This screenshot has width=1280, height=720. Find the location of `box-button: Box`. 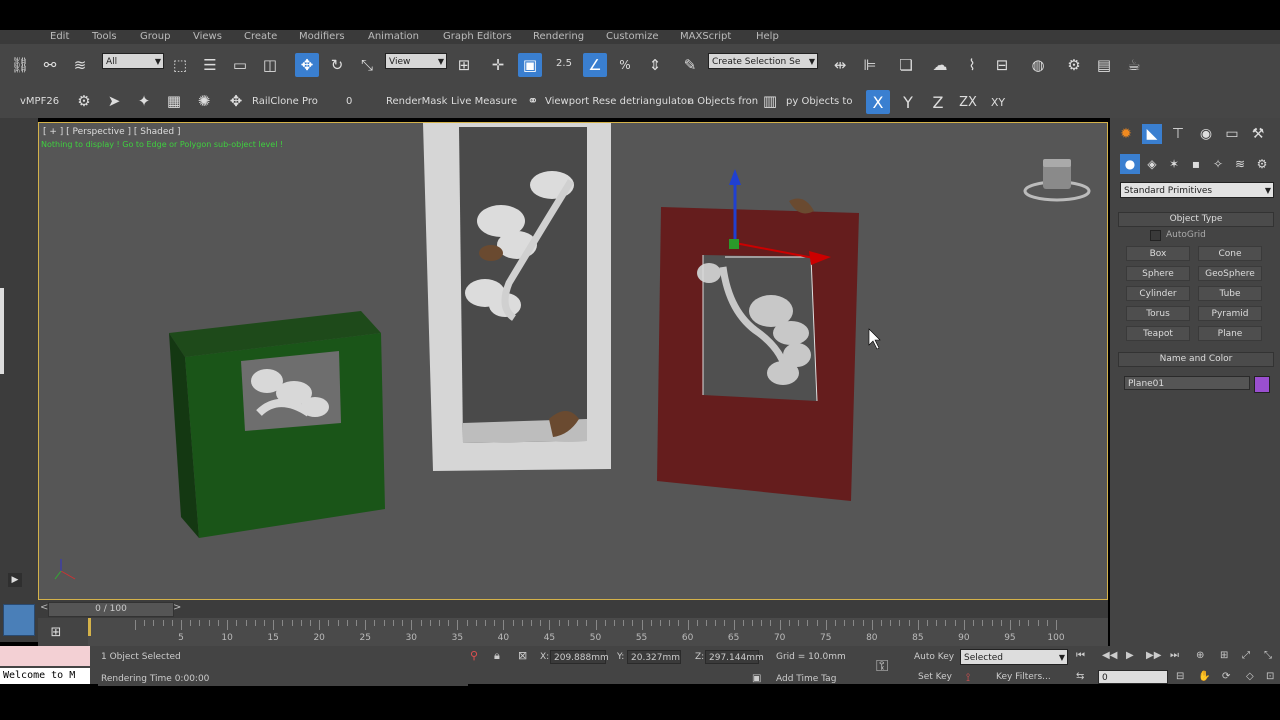

box-button: Box is located at coordinates (1158, 253).